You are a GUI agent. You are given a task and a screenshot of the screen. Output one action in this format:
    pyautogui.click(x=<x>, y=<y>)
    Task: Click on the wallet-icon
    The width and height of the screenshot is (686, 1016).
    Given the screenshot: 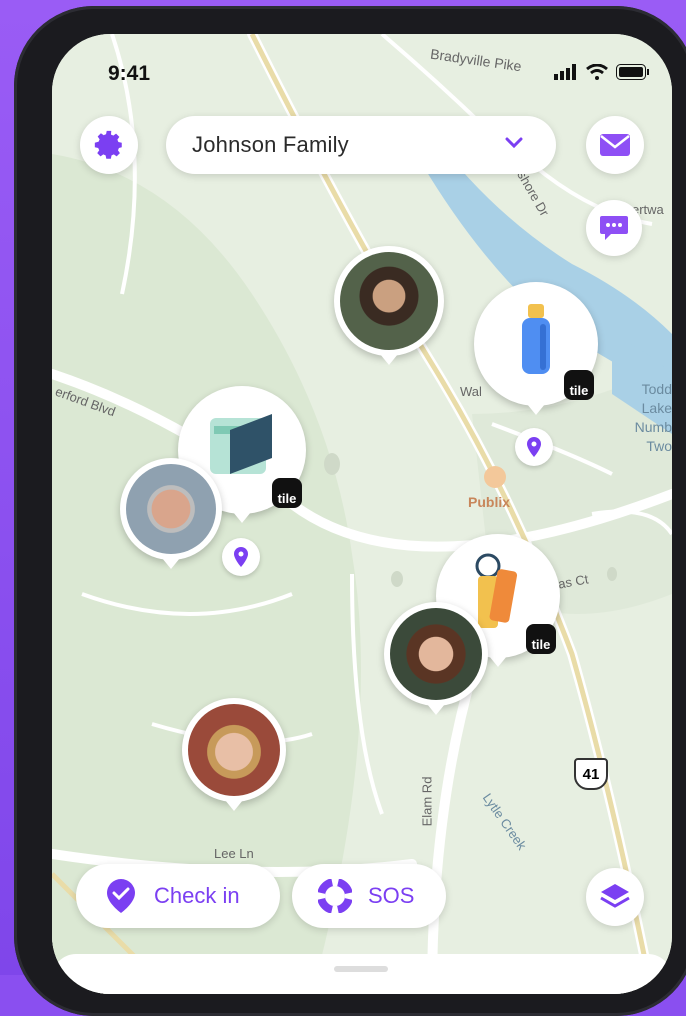 What is the action you would take?
    pyautogui.click(x=241, y=444)
    